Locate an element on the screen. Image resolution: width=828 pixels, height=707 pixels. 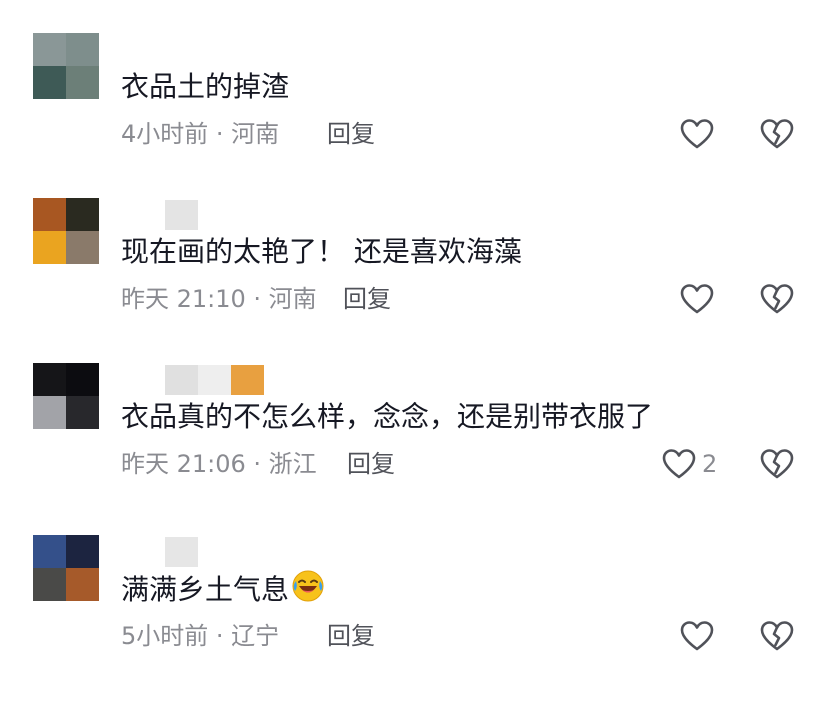
comment-text: 衣品真的不怎么样，念念，还是别带衣服了 is located at coordinates (387, 416).